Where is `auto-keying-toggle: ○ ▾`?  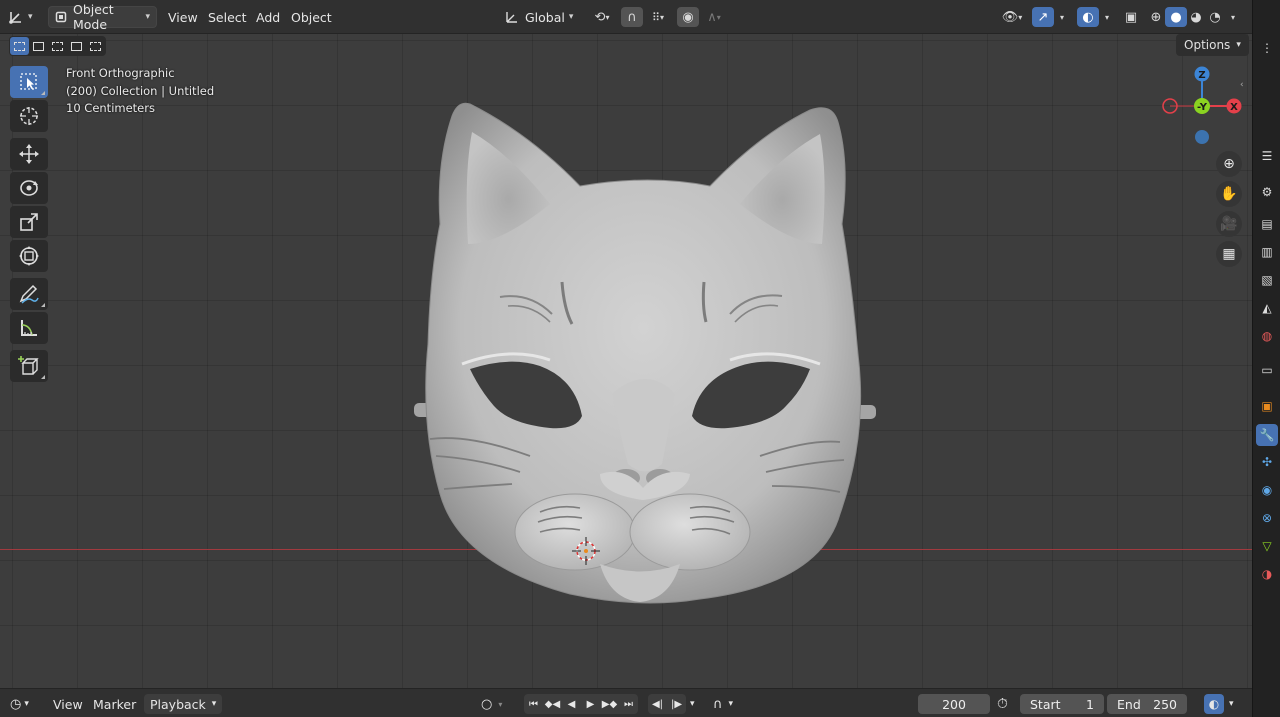 auto-keying-toggle: ○ ▾ is located at coordinates (491, 704).